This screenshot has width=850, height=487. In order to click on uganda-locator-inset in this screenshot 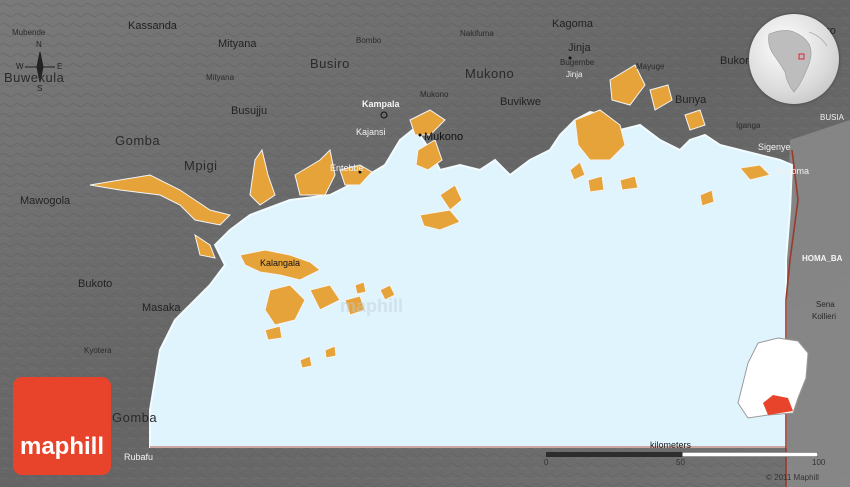, I will do `click(773, 378)`.